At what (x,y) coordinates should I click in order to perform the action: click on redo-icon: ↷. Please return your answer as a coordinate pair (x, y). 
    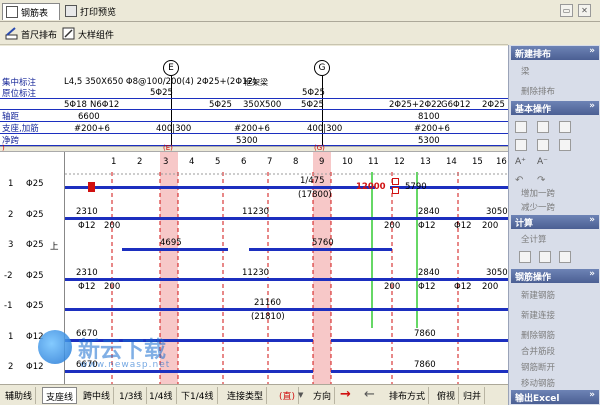
    Looking at the image, I should click on (543, 181).